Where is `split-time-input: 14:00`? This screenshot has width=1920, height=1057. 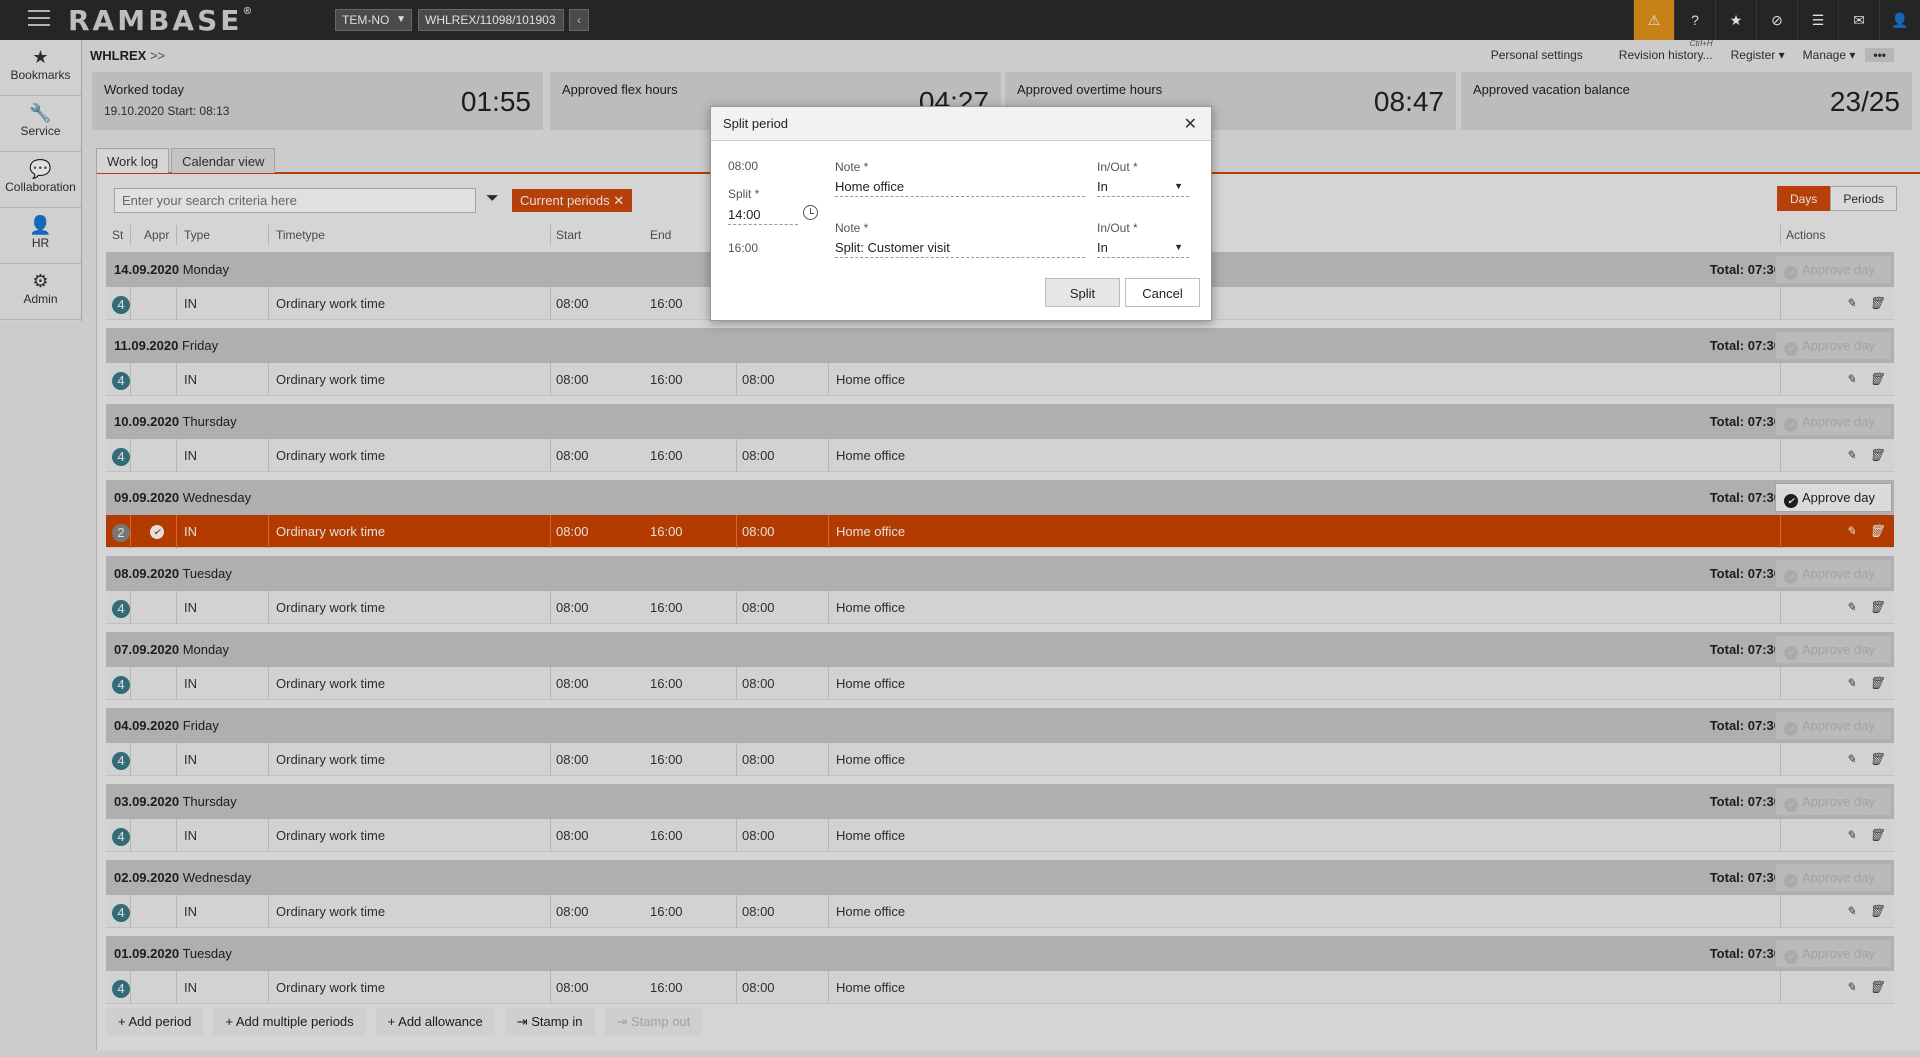
split-time-input: 14:00 is located at coordinates (763, 215).